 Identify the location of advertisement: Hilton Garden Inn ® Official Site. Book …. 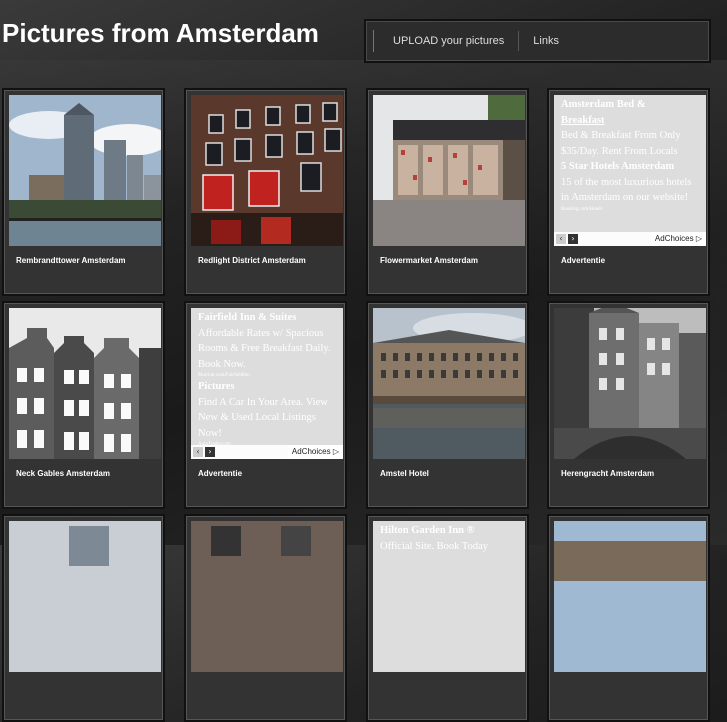
(449, 596).